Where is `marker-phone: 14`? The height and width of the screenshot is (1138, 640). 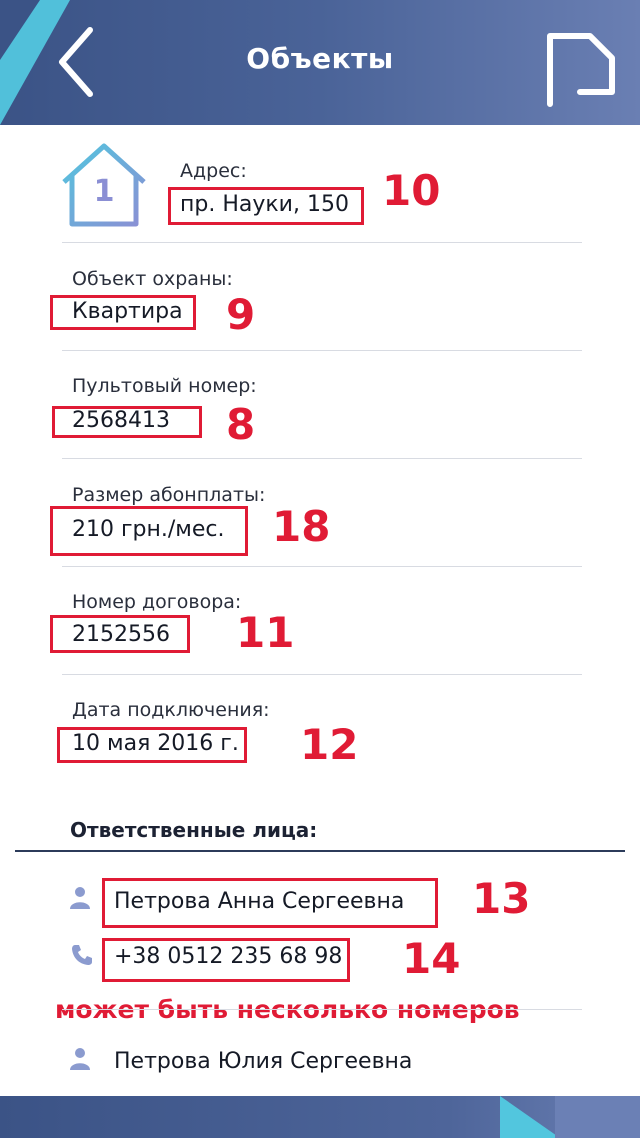 marker-phone: 14 is located at coordinates (431, 958).